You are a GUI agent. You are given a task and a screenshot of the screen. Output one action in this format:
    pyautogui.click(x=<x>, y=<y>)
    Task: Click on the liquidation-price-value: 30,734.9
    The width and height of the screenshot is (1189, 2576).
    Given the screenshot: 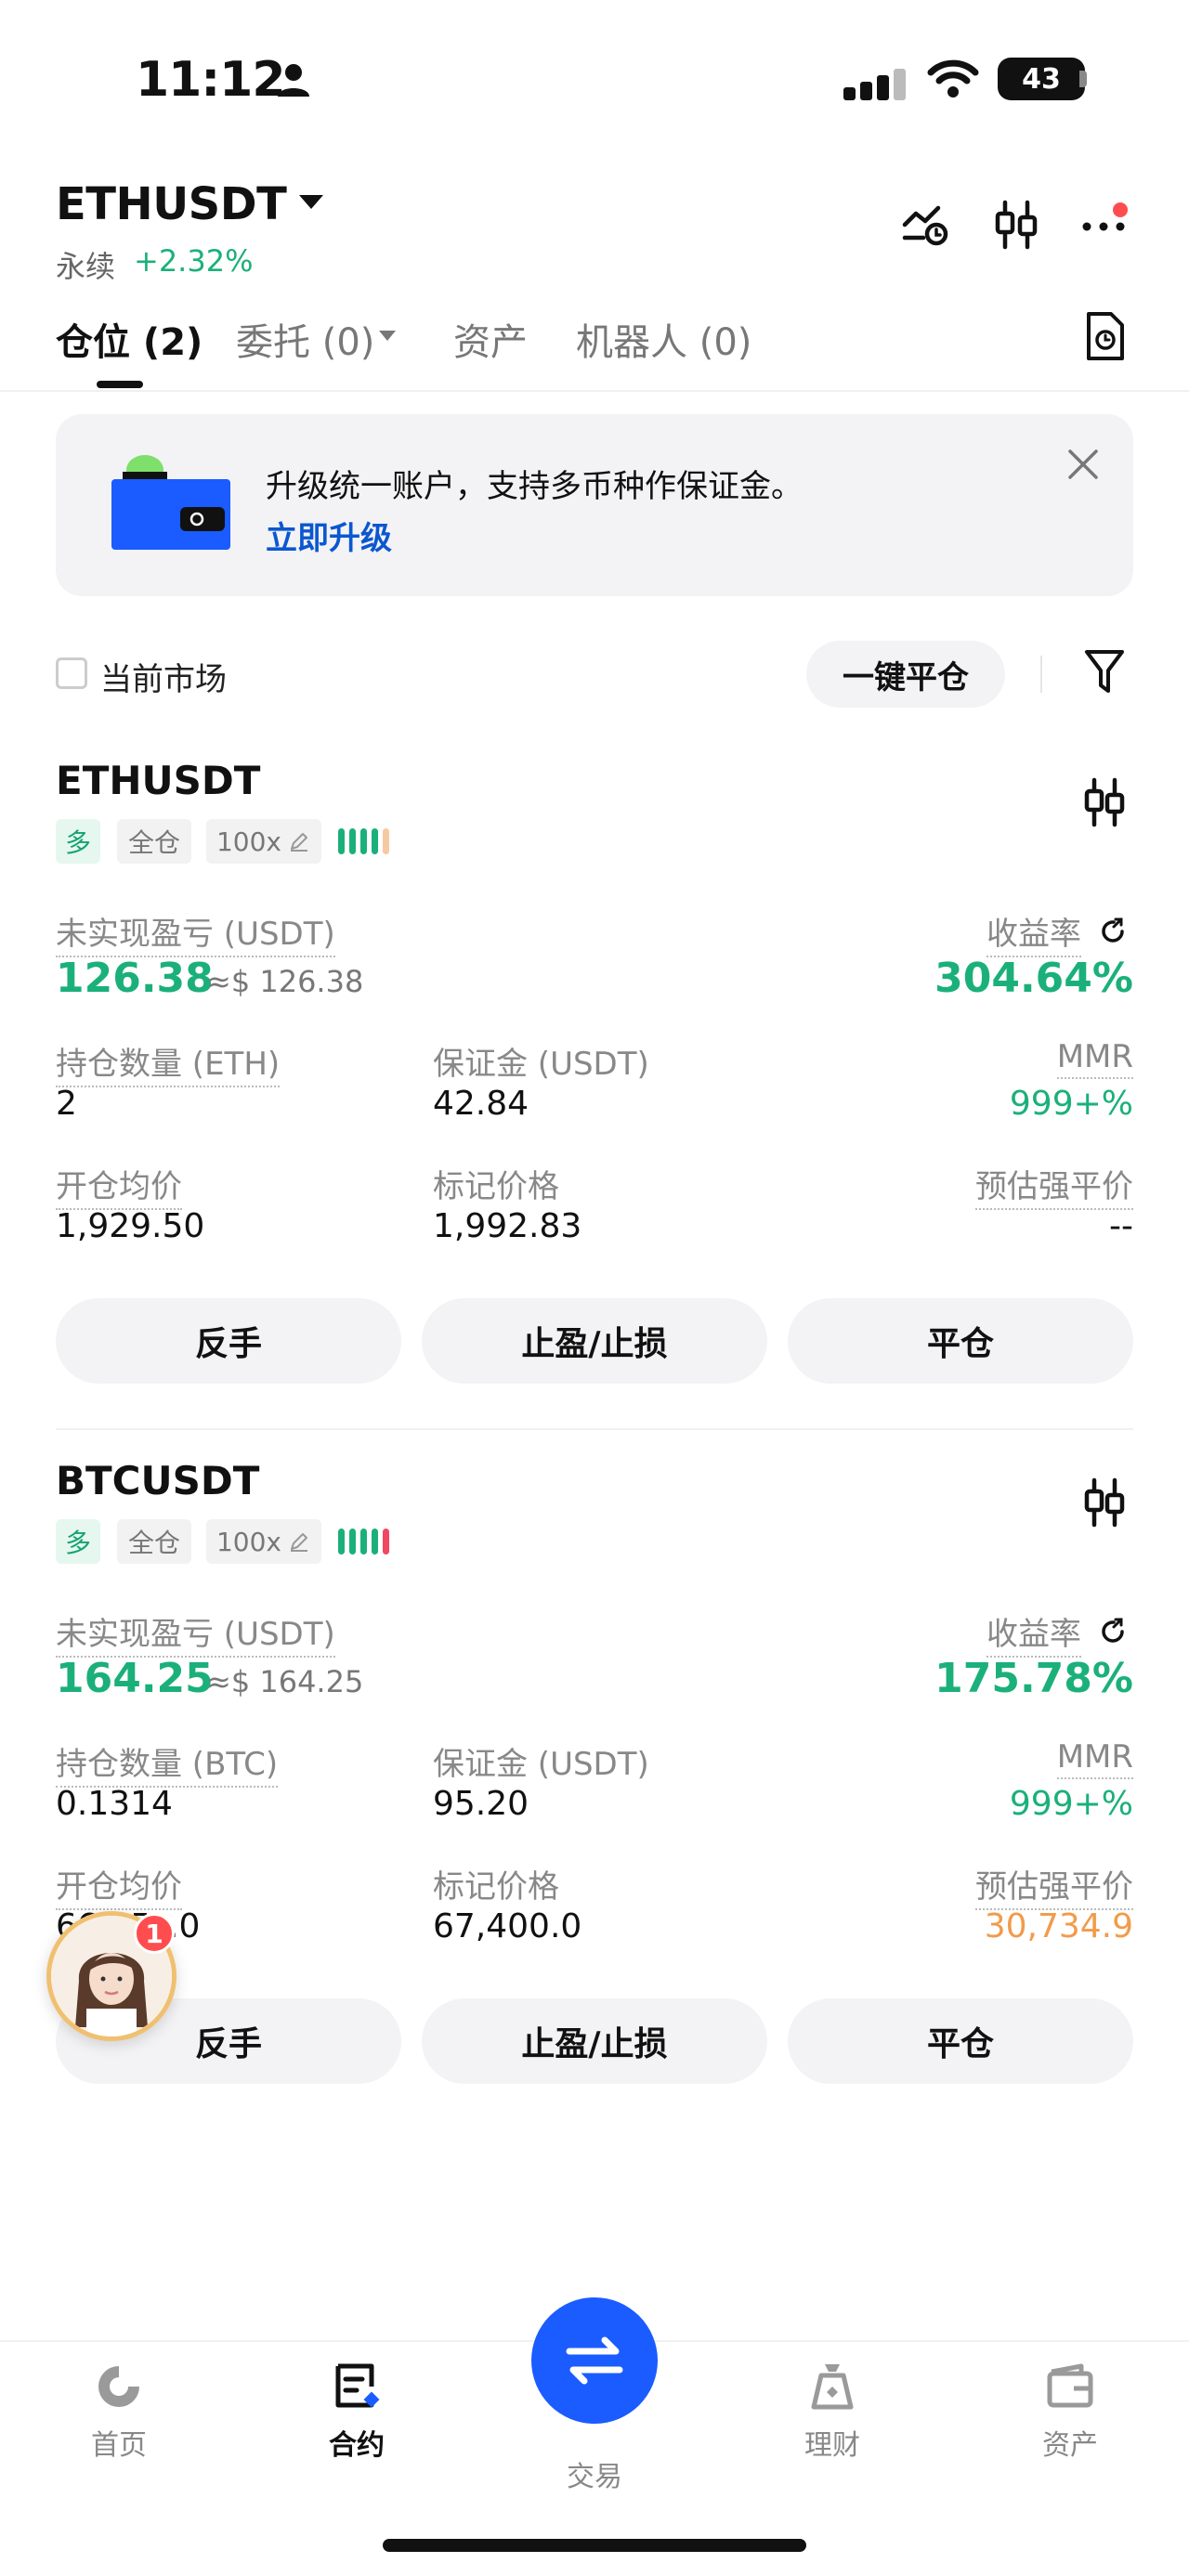 What is the action you would take?
    pyautogui.click(x=1058, y=1926)
    